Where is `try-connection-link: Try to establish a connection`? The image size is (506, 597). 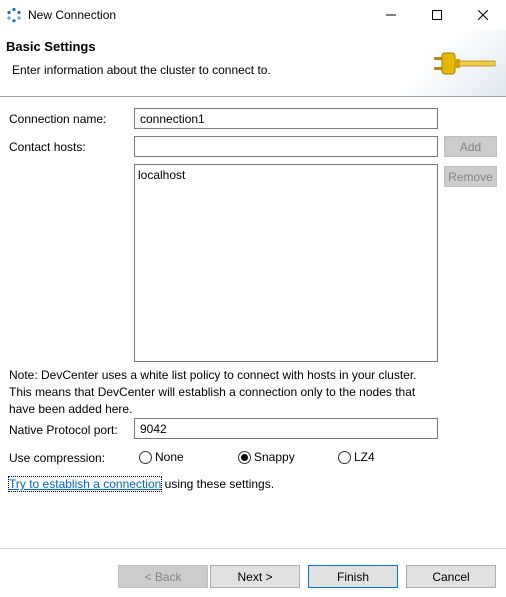
try-connection-link: Try to establish a connection is located at coordinates (85, 484).